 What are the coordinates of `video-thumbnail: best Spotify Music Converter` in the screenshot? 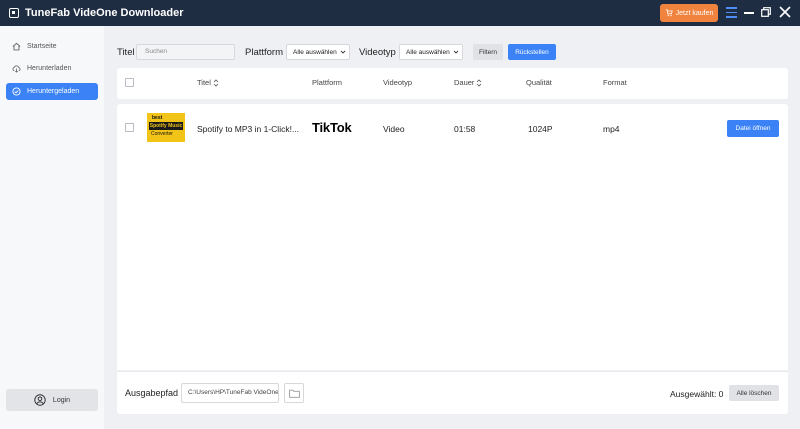 It's located at (166, 127).